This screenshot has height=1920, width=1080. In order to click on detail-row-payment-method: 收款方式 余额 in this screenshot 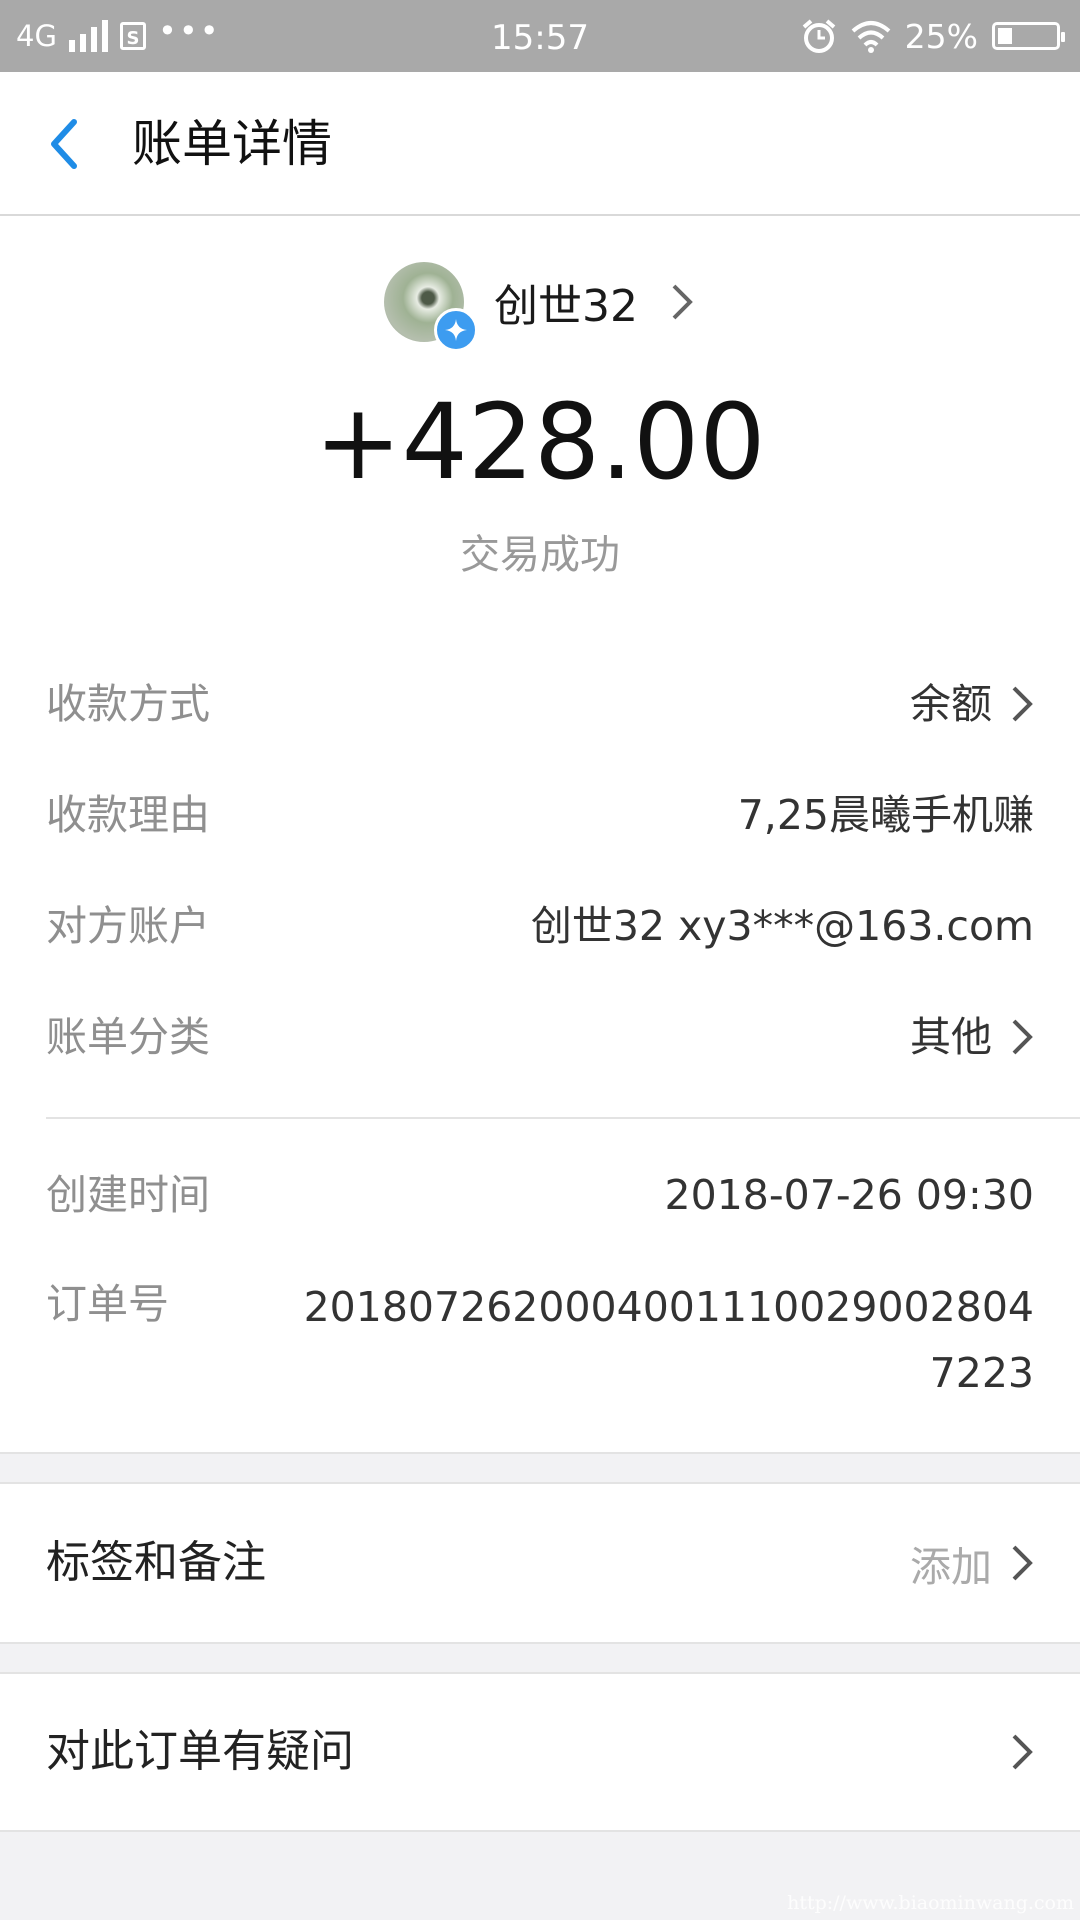, I will do `click(540, 704)`.